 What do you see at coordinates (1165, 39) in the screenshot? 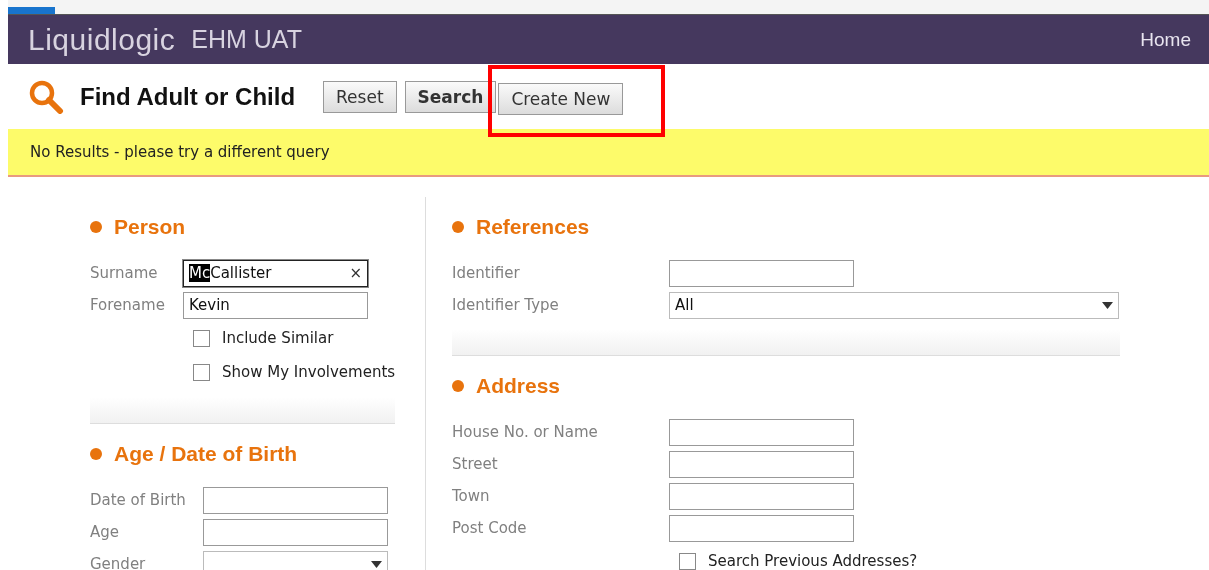
I see `nav-link: Home` at bounding box center [1165, 39].